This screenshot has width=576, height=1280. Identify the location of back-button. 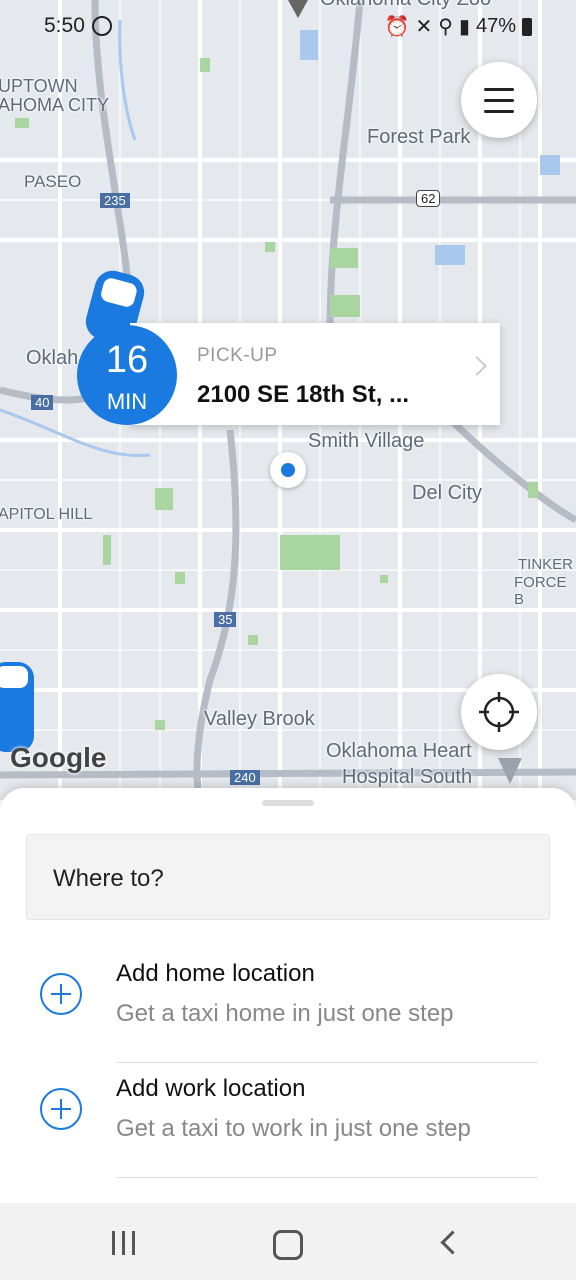
(452, 1242).